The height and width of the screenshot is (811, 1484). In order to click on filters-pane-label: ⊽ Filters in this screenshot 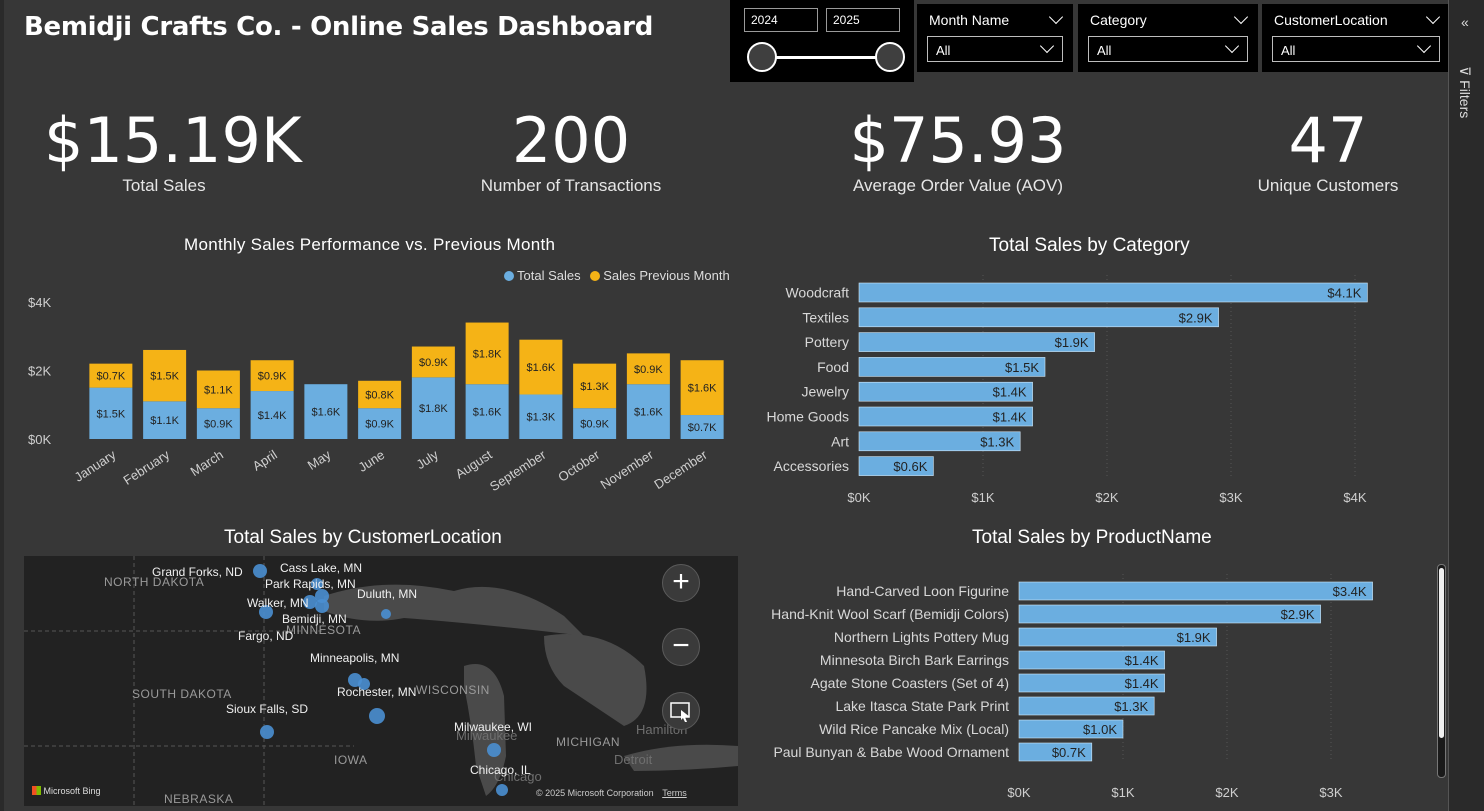, I will do `click(1464, 92)`.